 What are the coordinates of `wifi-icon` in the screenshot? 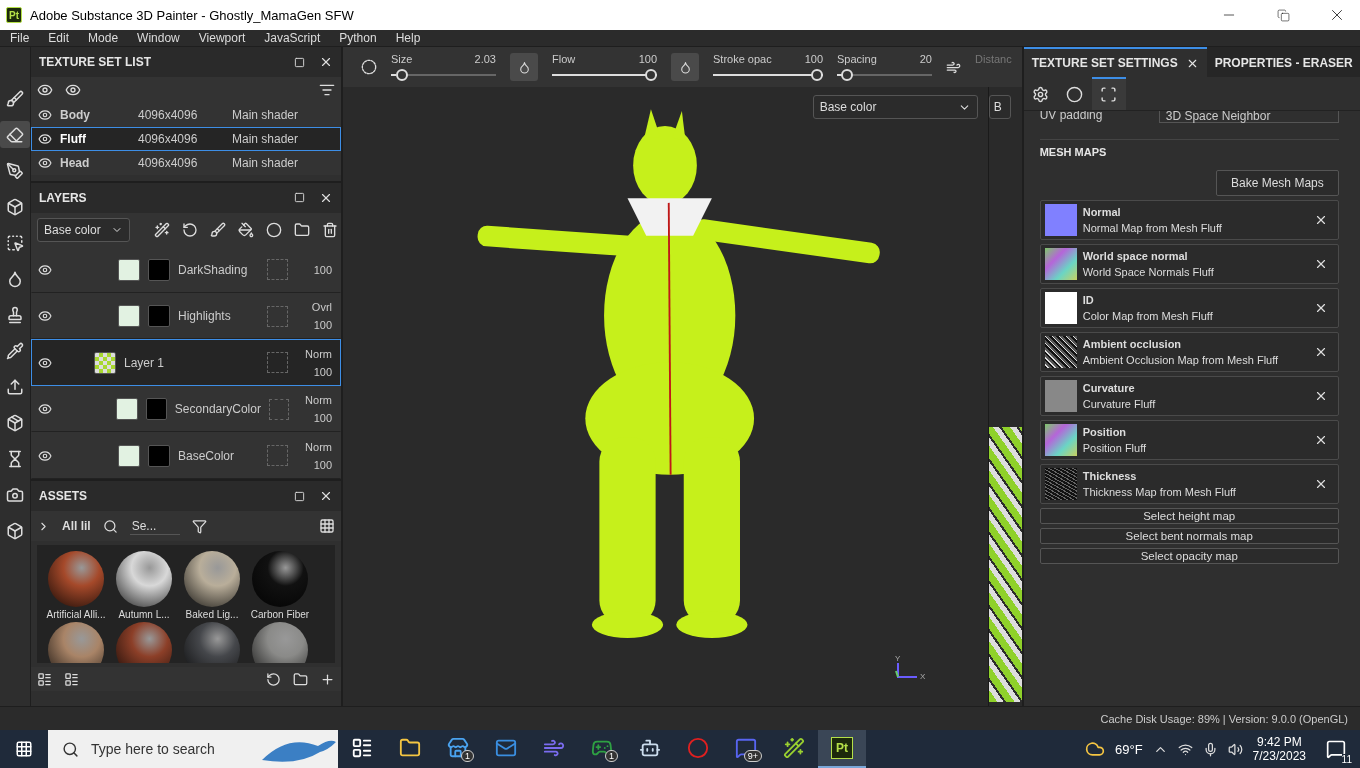 It's located at (1185, 749).